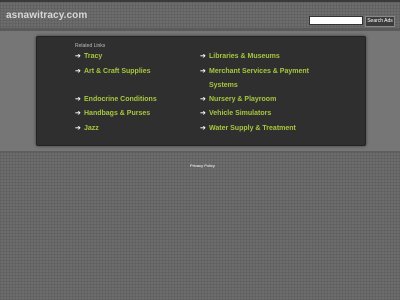 The image size is (400, 300). I want to click on related-link-label: Art & Craft Supplies, so click(117, 71).